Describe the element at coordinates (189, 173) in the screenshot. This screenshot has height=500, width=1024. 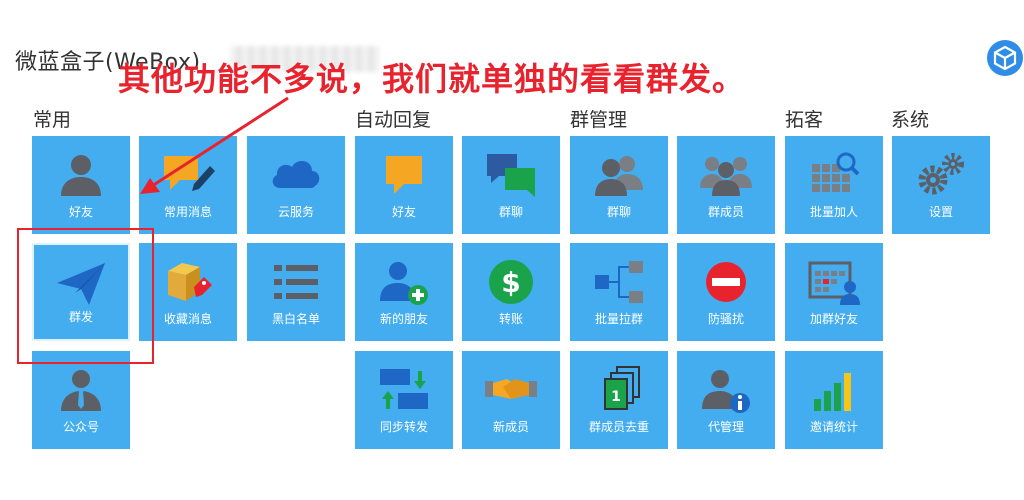
I see `message-edit-icon` at that location.